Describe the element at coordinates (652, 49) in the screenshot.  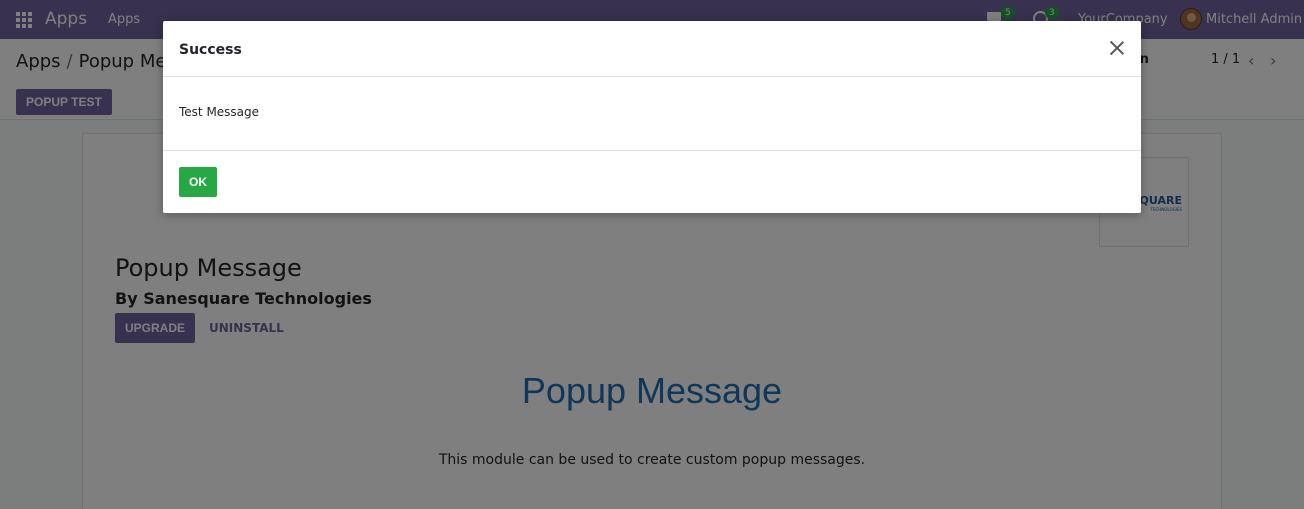
I see `dialog-header: Success` at that location.